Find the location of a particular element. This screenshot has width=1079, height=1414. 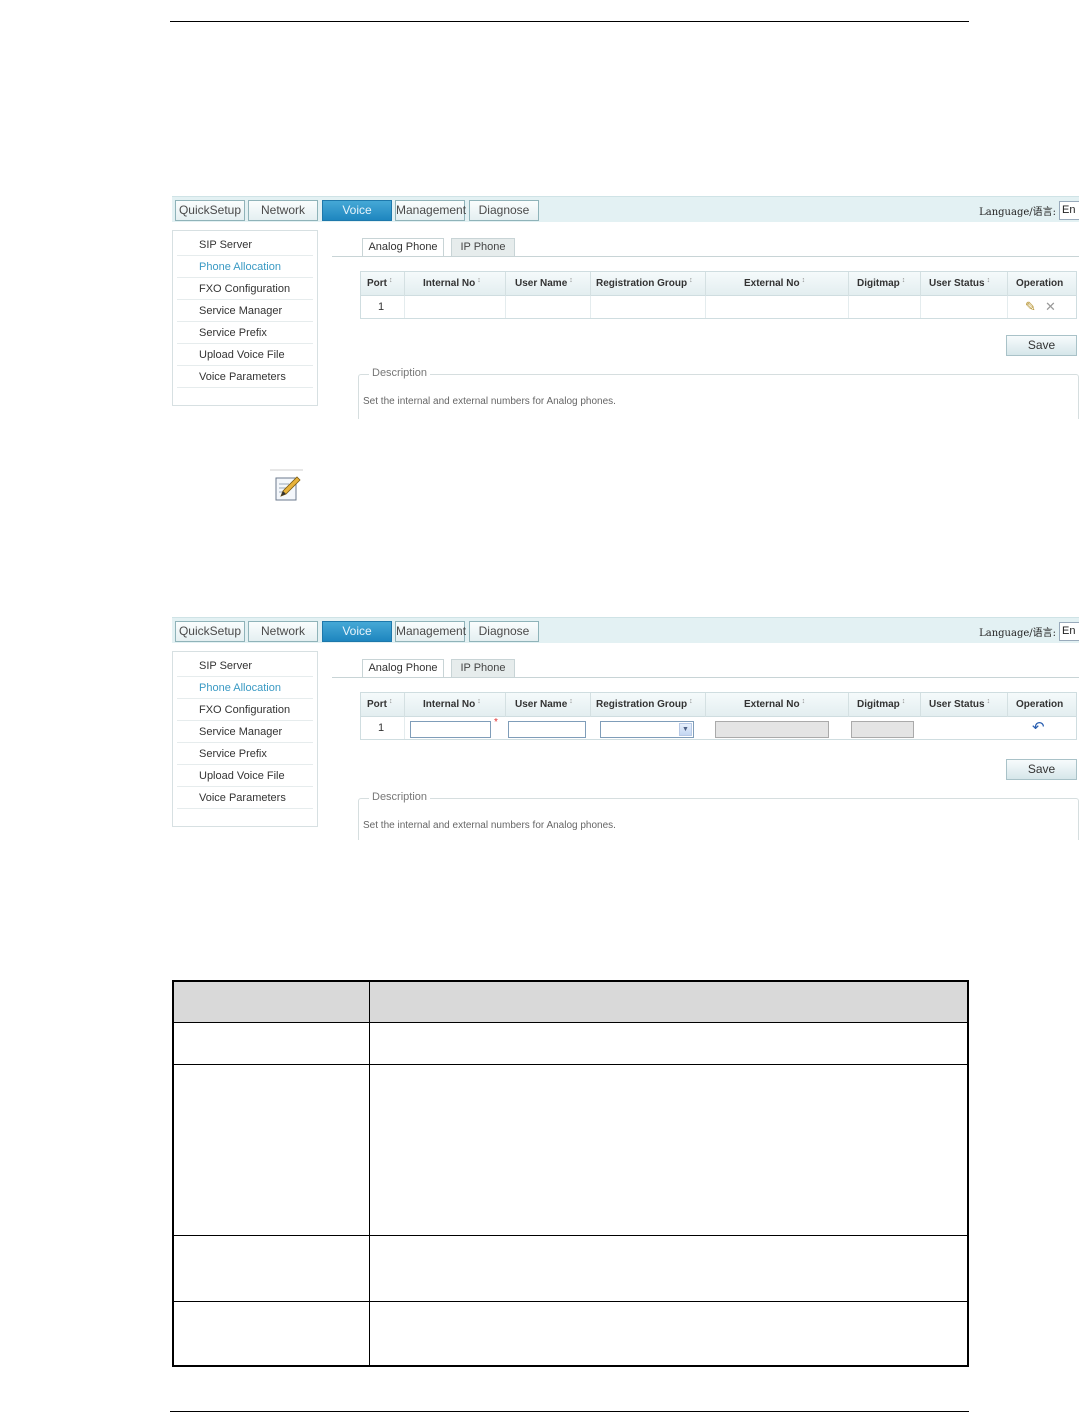

cell-registration-group is located at coordinates (648, 307).